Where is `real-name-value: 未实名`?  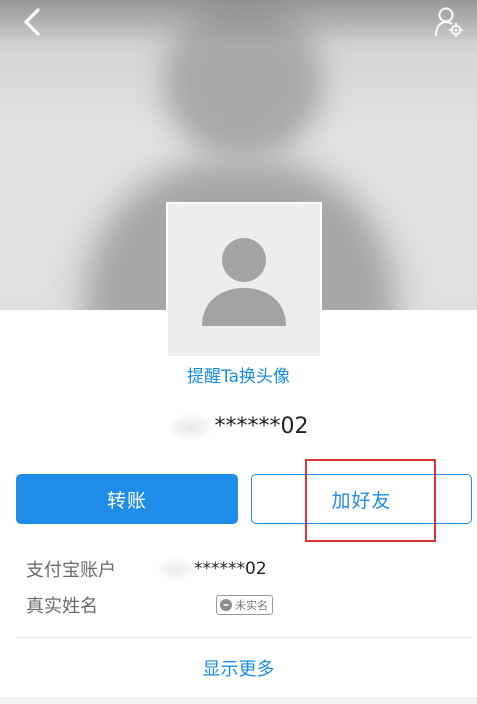 real-name-value: 未实名 is located at coordinates (232, 605).